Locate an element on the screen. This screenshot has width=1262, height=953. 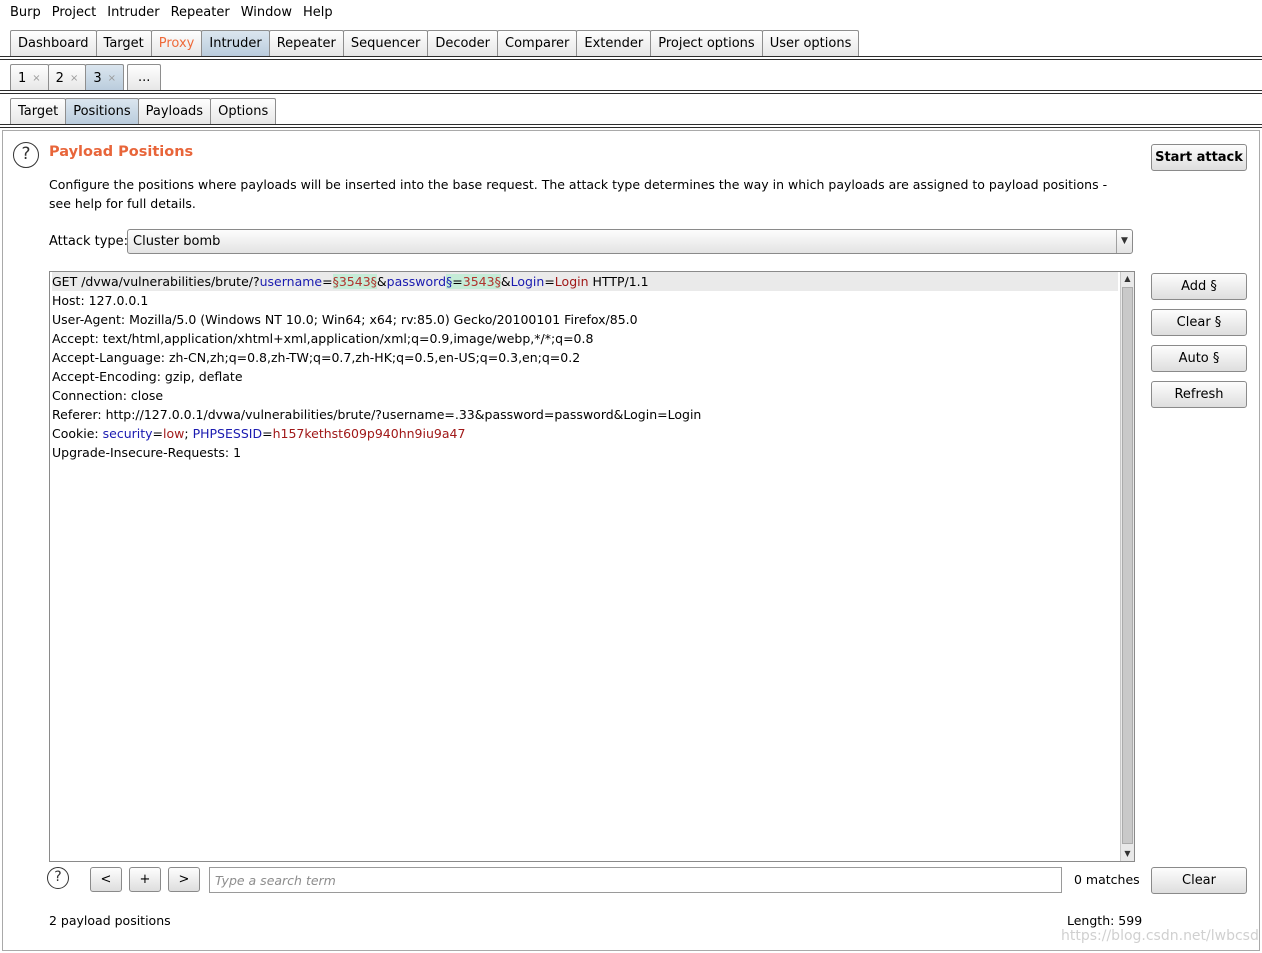
cookie-prefix: Cookie: is located at coordinates (77, 433).